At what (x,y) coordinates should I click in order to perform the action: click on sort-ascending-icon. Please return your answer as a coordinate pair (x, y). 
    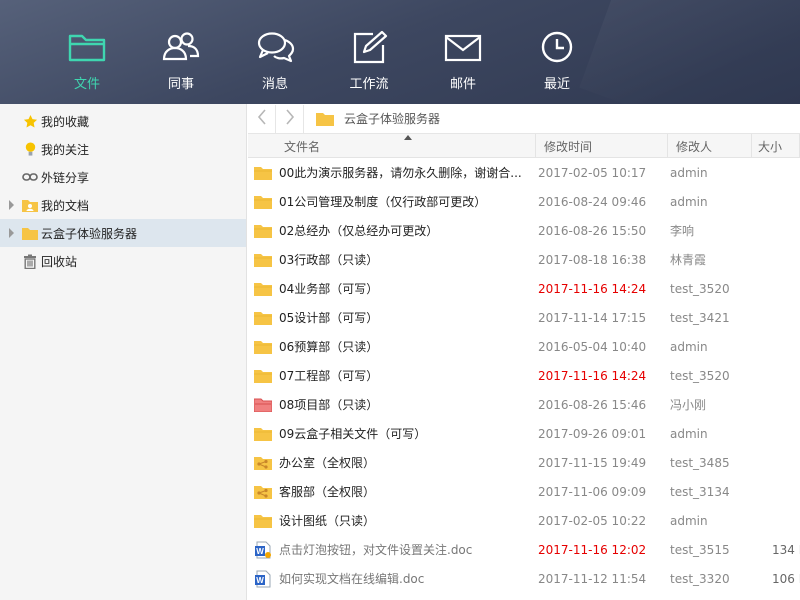
    Looking at the image, I should click on (408, 137).